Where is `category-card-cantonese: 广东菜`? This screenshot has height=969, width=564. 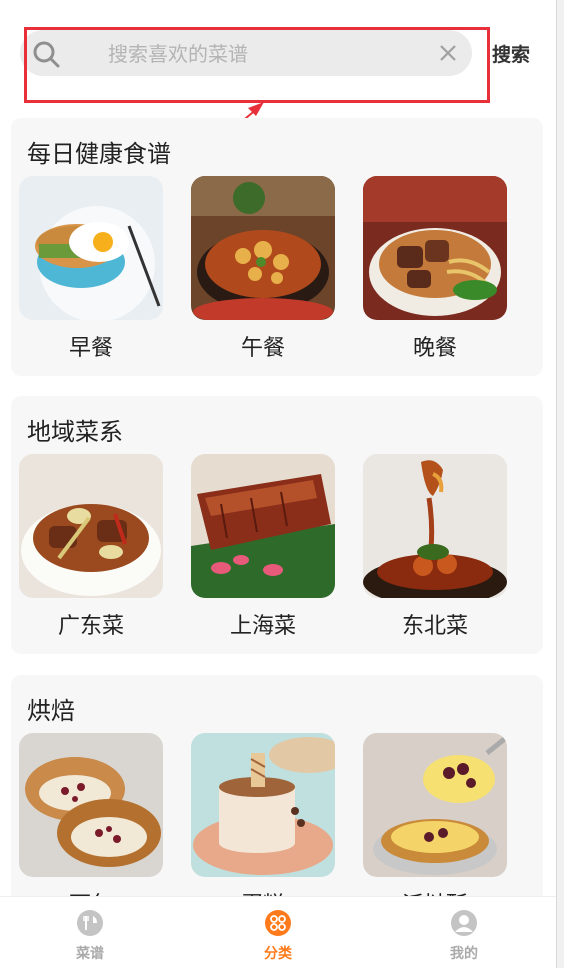
category-card-cantonese: 广东菜 is located at coordinates (91, 547).